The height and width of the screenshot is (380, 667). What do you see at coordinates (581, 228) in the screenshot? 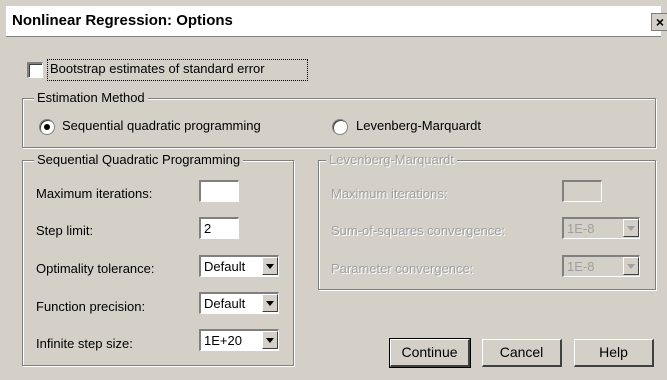
I see `ss-convergence-value: 1E-8` at bounding box center [581, 228].